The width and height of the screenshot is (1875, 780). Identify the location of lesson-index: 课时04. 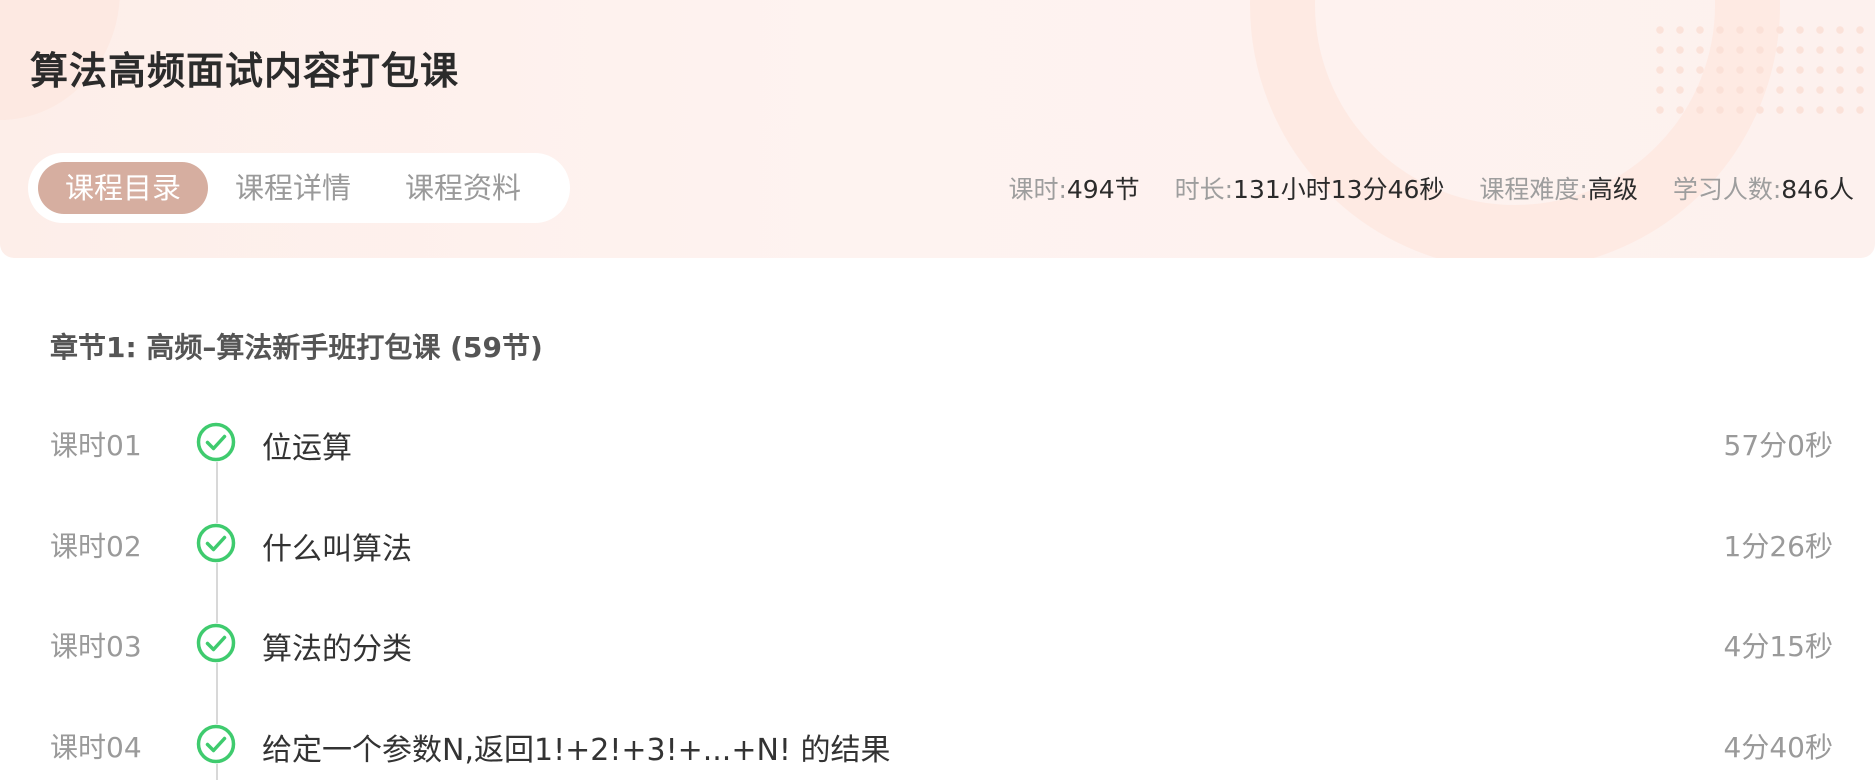
(96, 747).